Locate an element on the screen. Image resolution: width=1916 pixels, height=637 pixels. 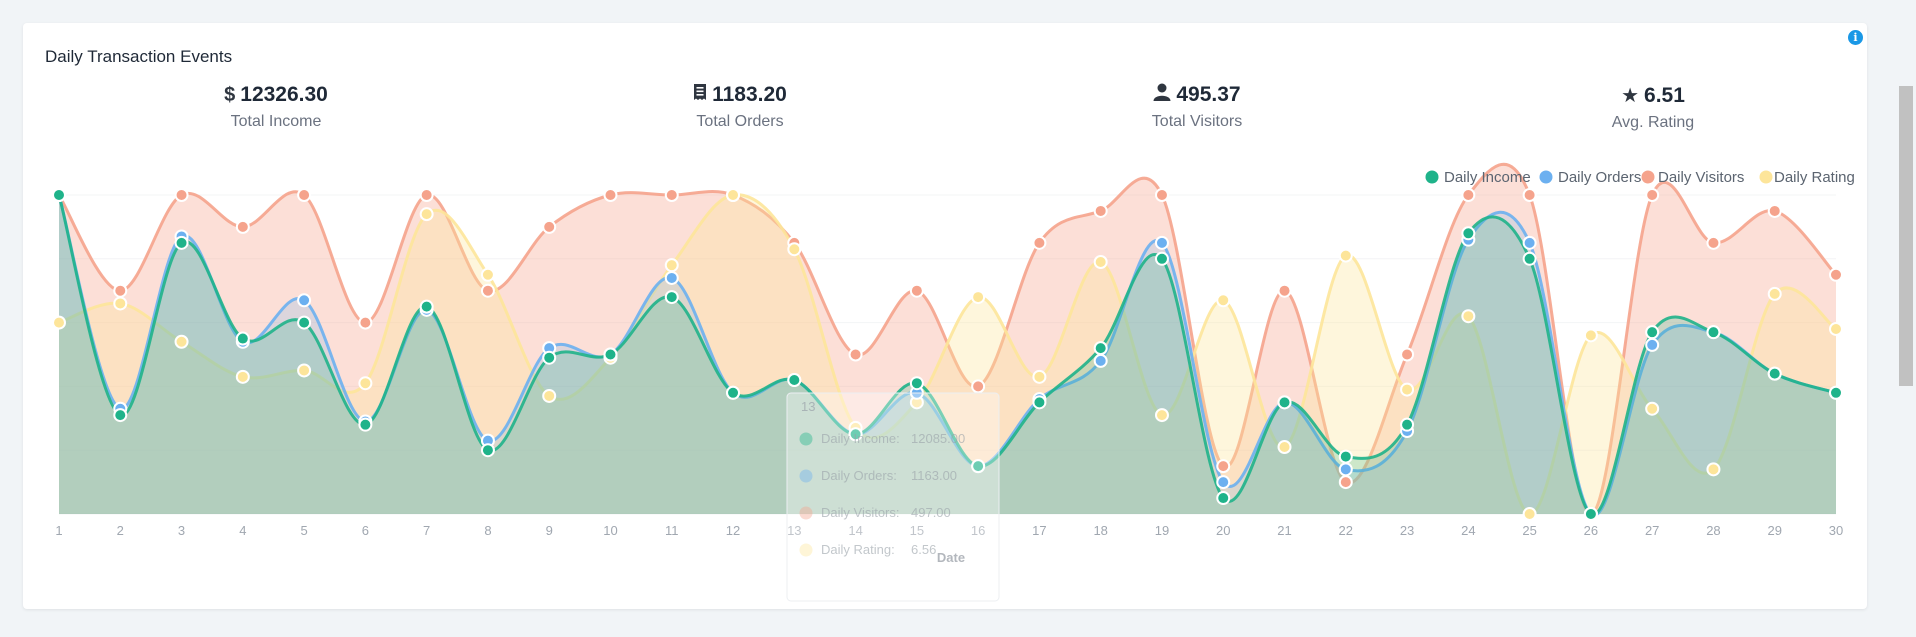
scrollbar is located at coordinates (1906, 318).